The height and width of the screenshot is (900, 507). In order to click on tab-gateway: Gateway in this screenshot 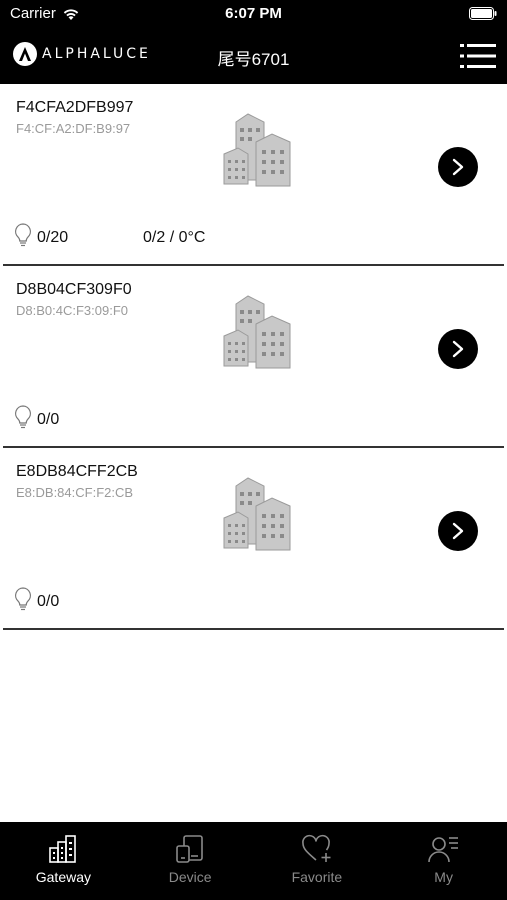, I will do `click(63, 861)`.